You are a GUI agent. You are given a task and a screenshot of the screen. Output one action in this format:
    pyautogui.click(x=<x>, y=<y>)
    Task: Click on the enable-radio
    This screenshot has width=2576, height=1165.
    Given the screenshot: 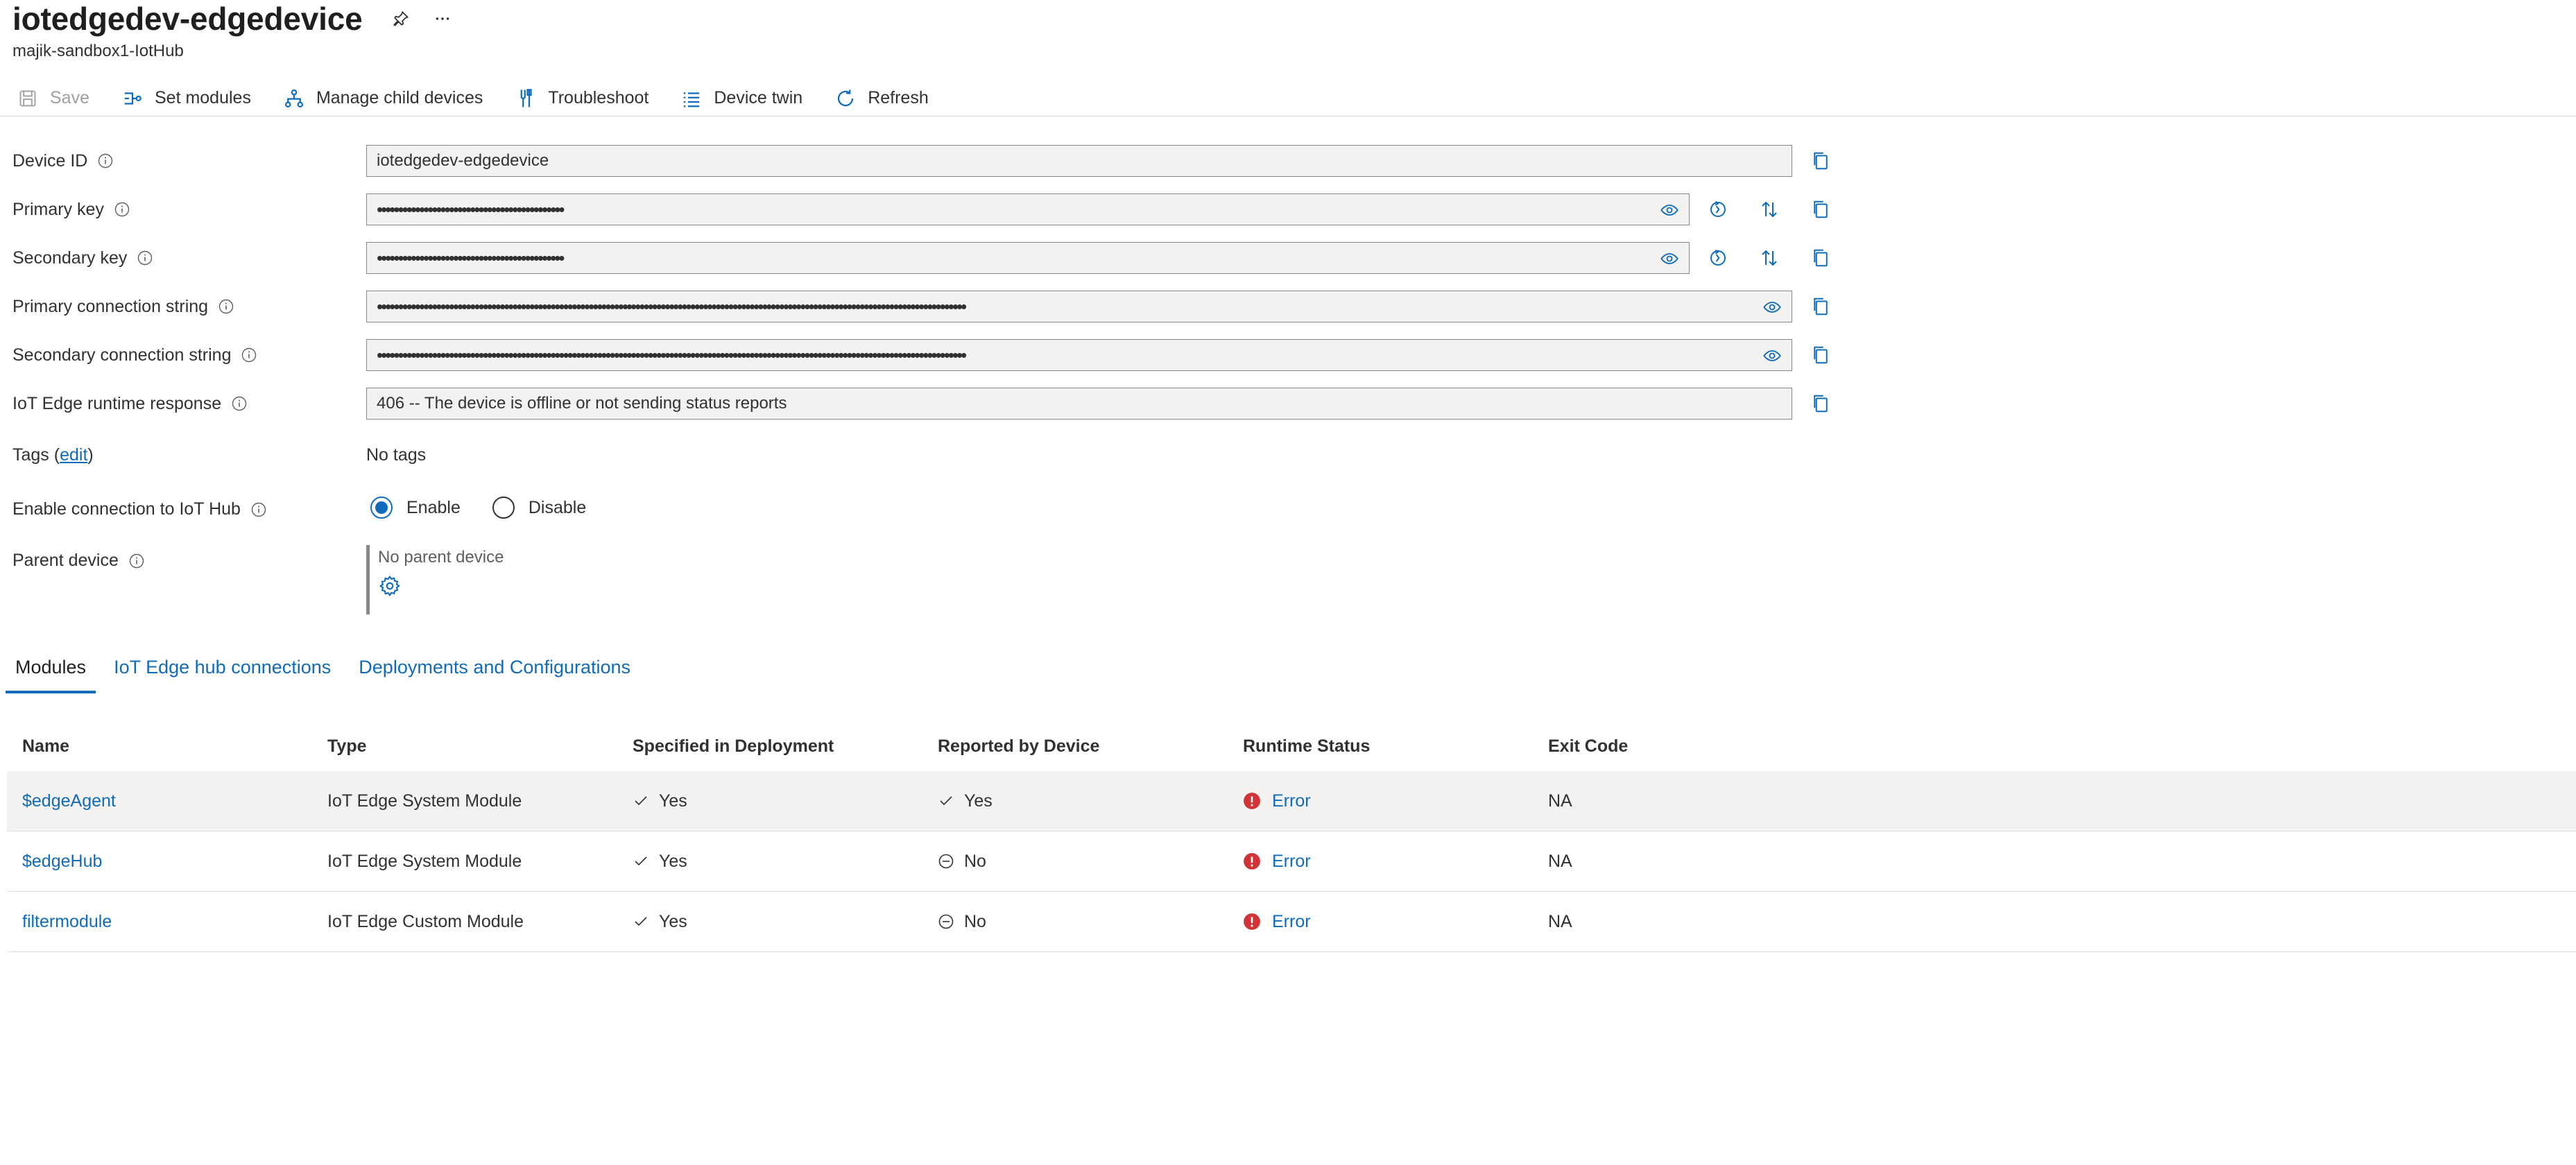 What is the action you would take?
    pyautogui.click(x=381, y=508)
    